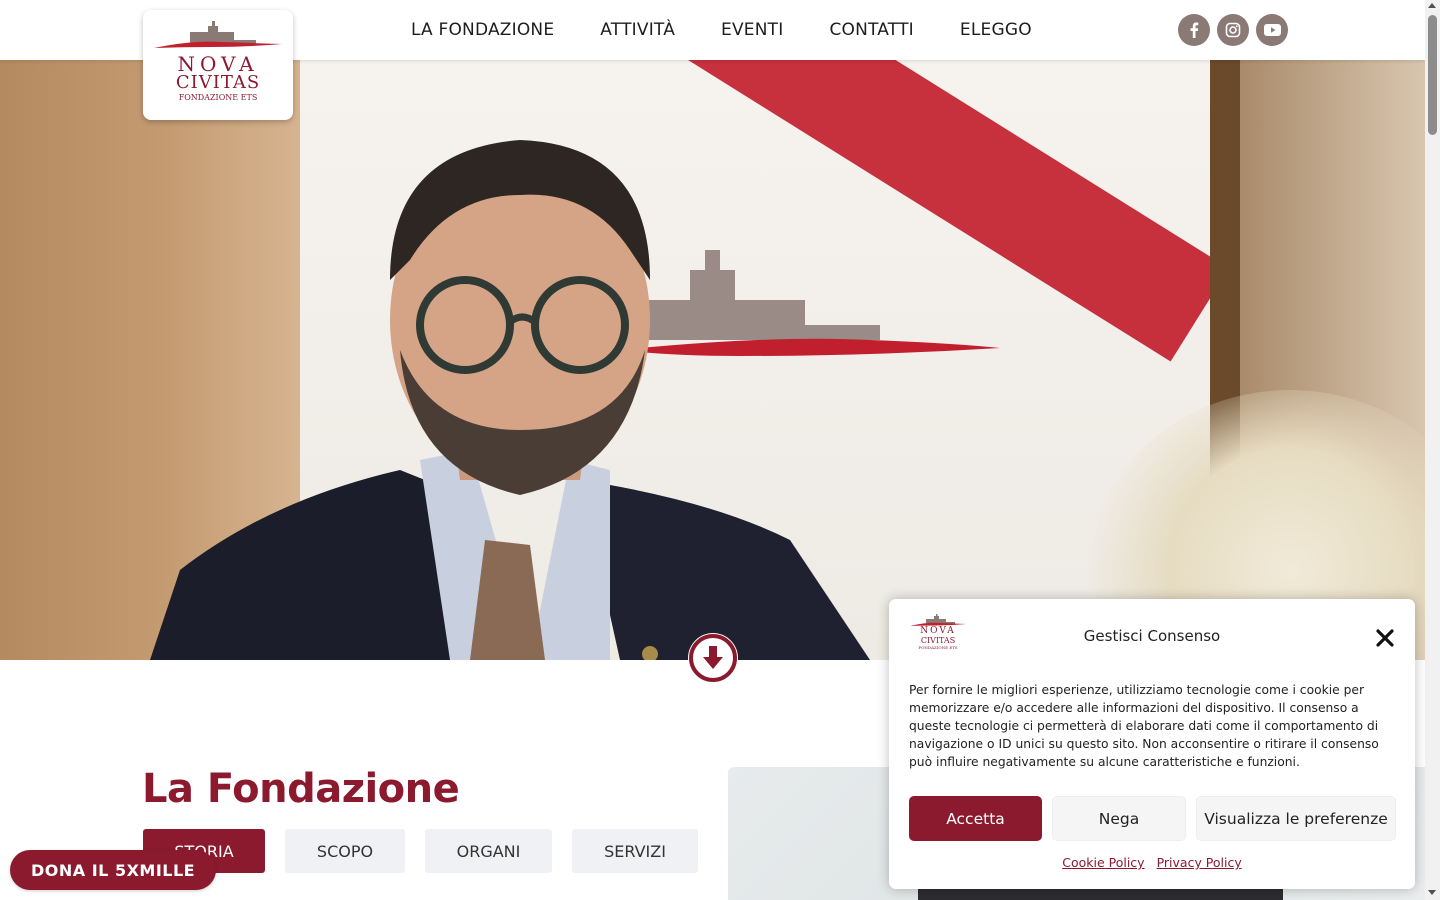  I want to click on cookie-dialog-links: Cookie Policy Privacy Policy, so click(1152, 862).